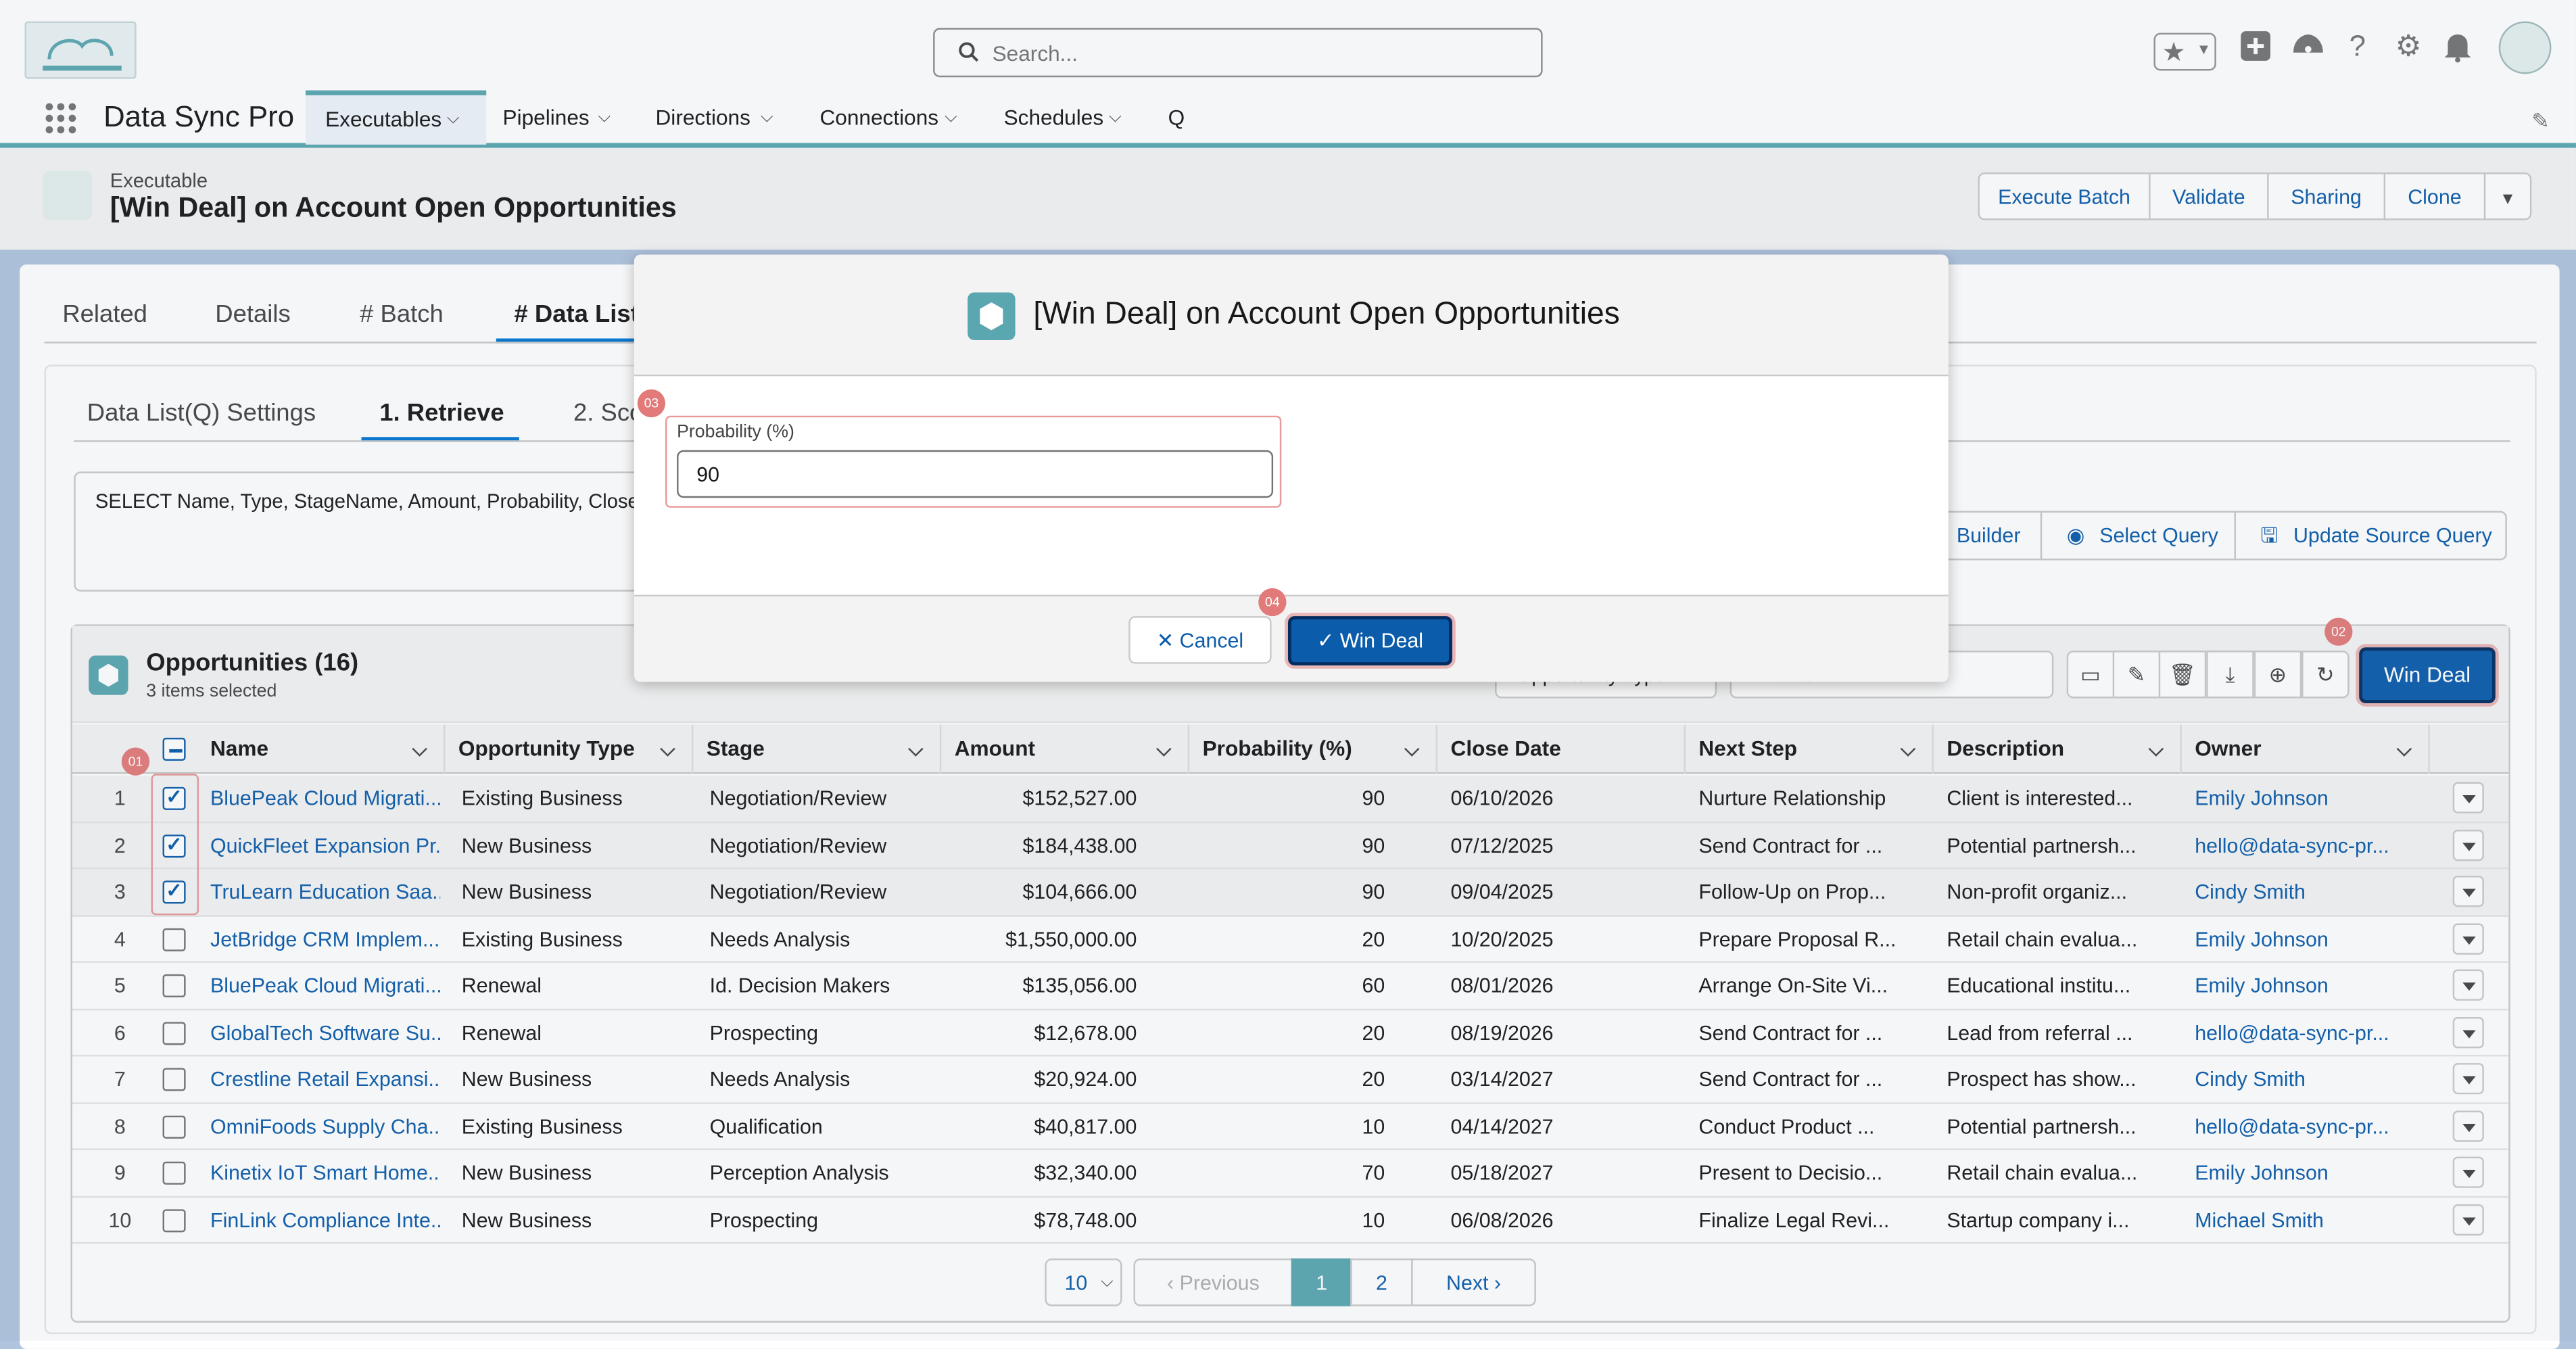  I want to click on confirm-win-deal-button: ✓ Win Deal, so click(1369, 641).